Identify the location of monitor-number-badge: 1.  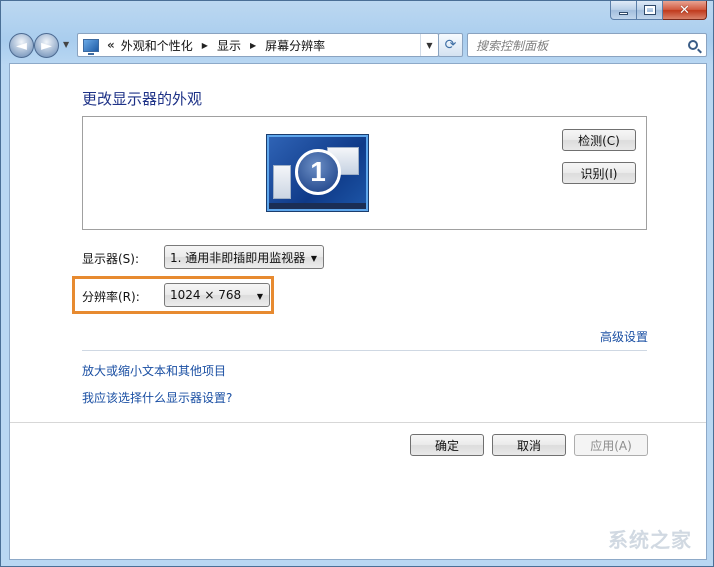
(318, 172).